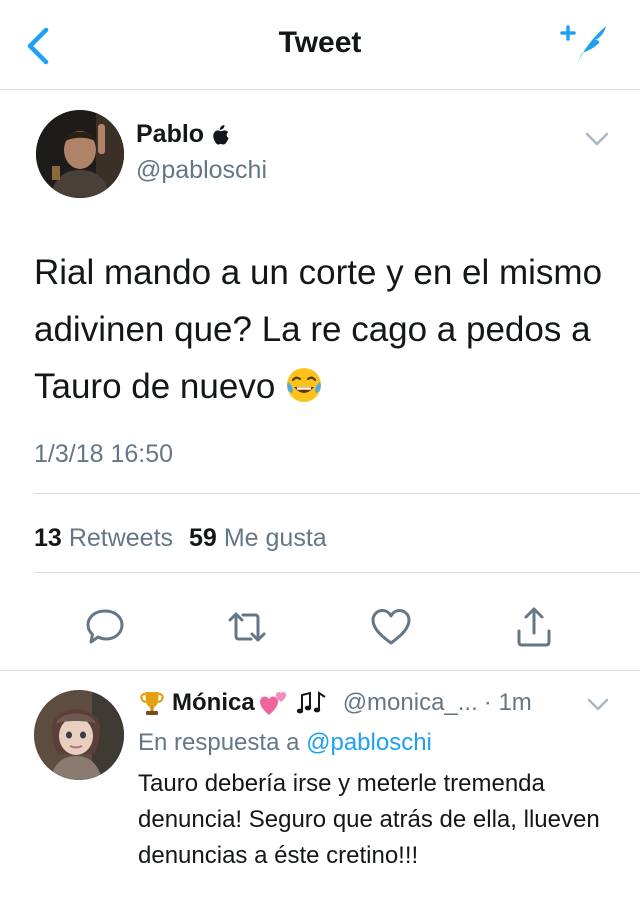  Describe the element at coordinates (320, 42) in the screenshot. I see `page-title: Tweet` at that location.